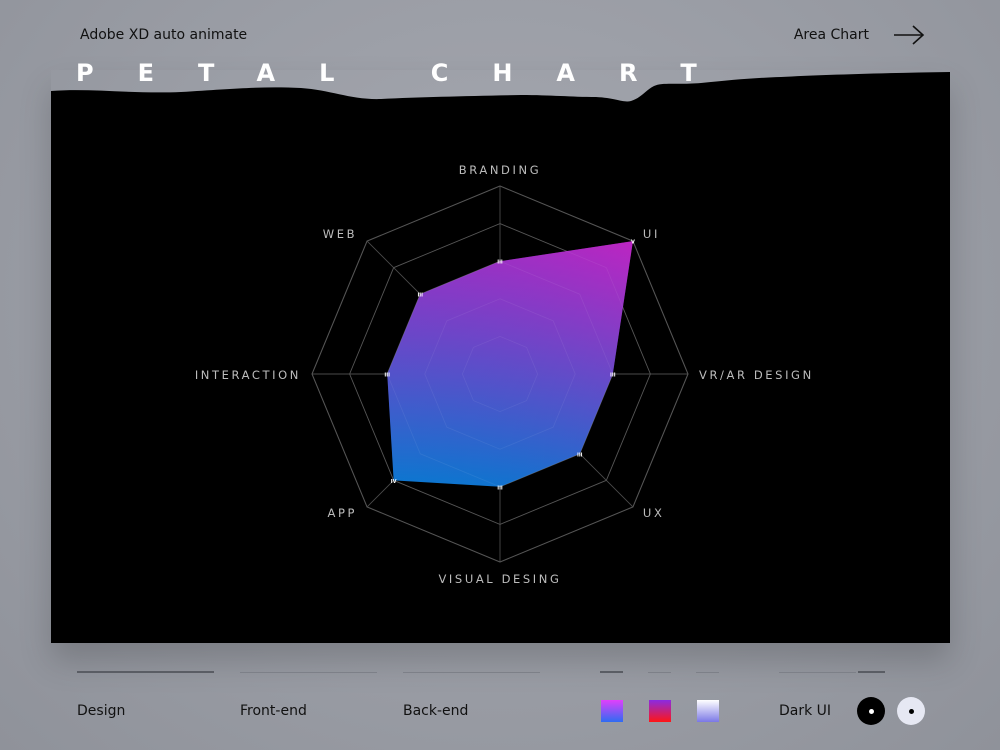  What do you see at coordinates (805, 711) in the screenshot?
I see `mode-label: Dark UI` at bounding box center [805, 711].